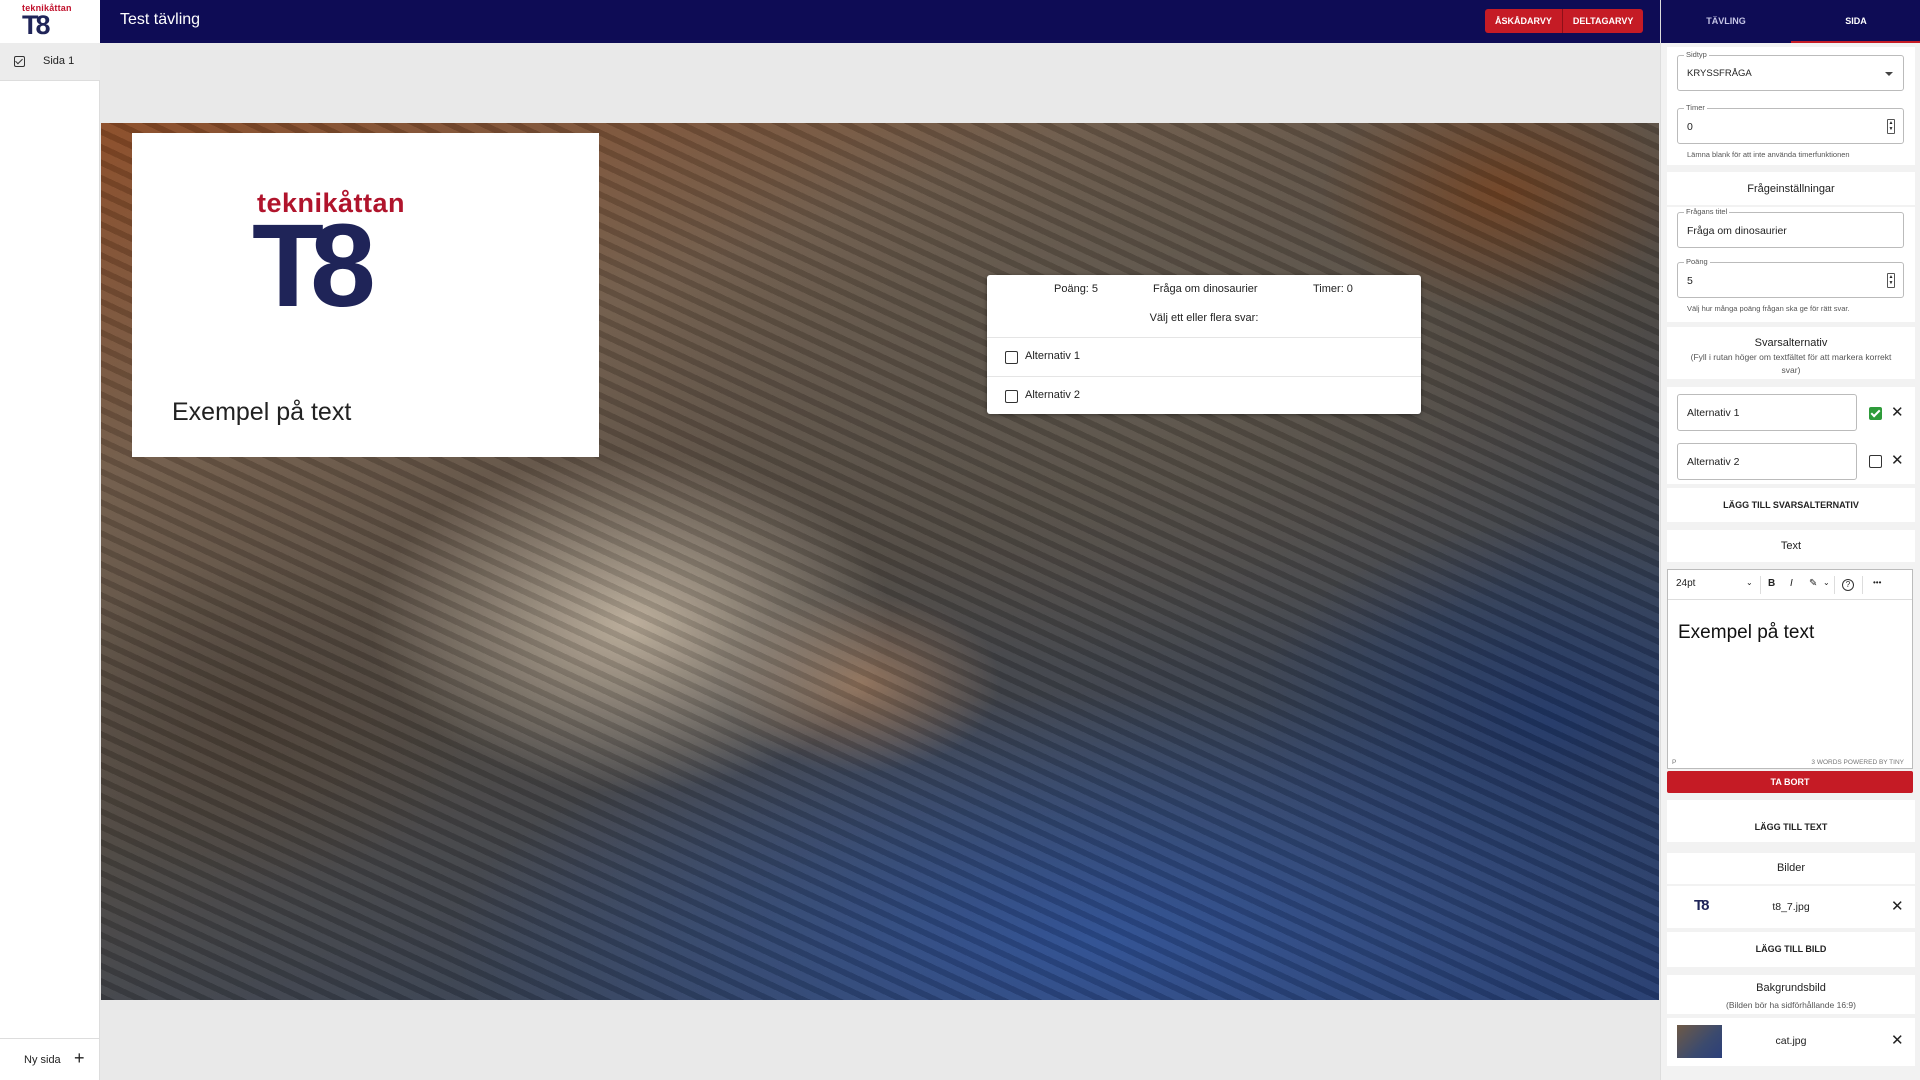 Image resolution: width=1920 pixels, height=1080 pixels. Describe the element at coordinates (261, 412) in the screenshot. I see `card-text: Exempel på text` at that location.